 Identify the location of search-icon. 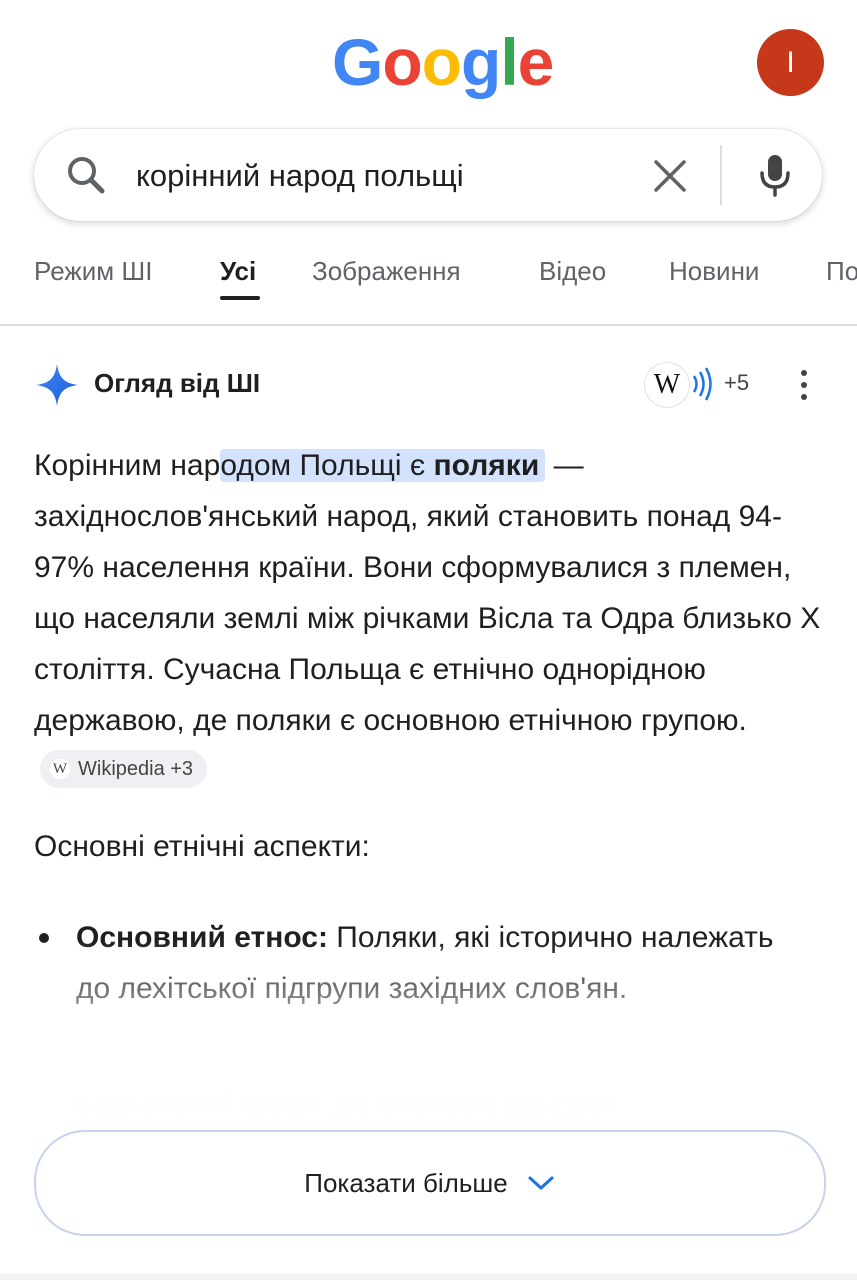
(86, 175).